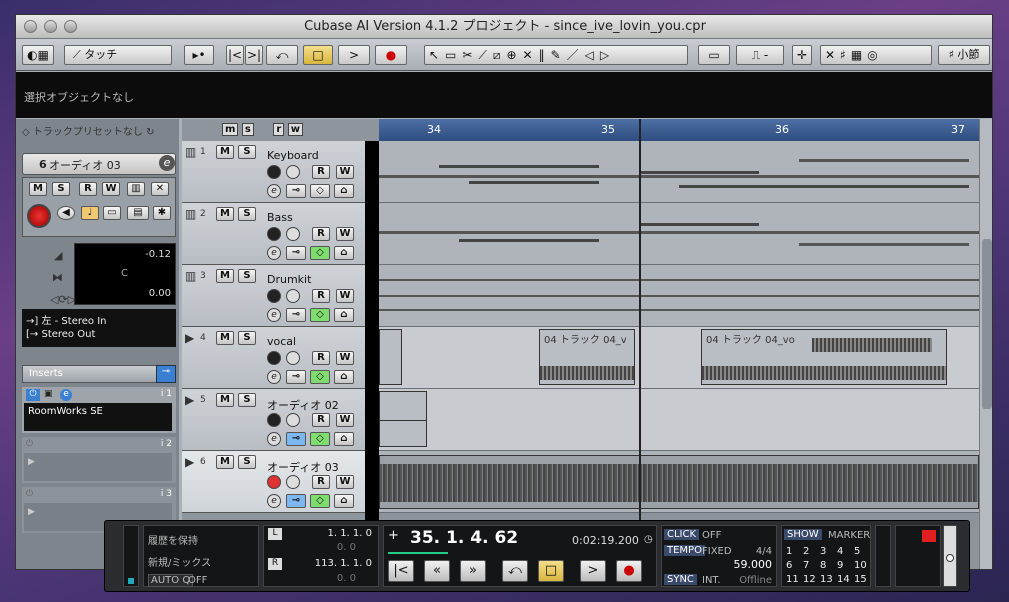 The height and width of the screenshot is (602, 1009). What do you see at coordinates (29, 444) in the screenshot?
I see `insert2-power-icon: ⏻` at bounding box center [29, 444].